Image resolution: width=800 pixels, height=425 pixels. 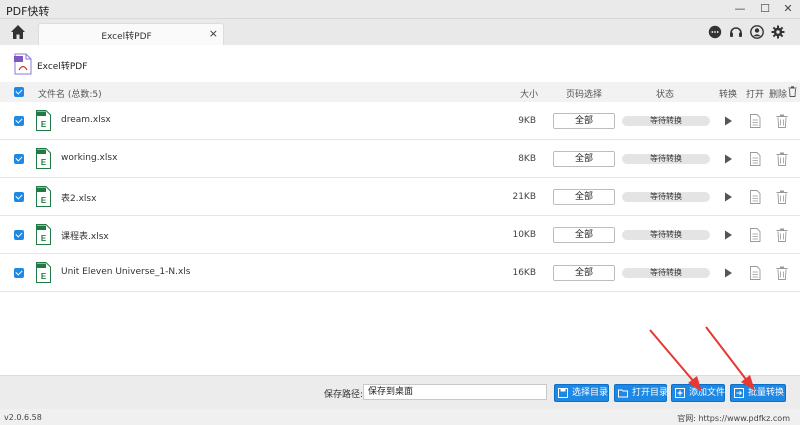 I want to click on header-open: 打开, so click(x=755, y=95).